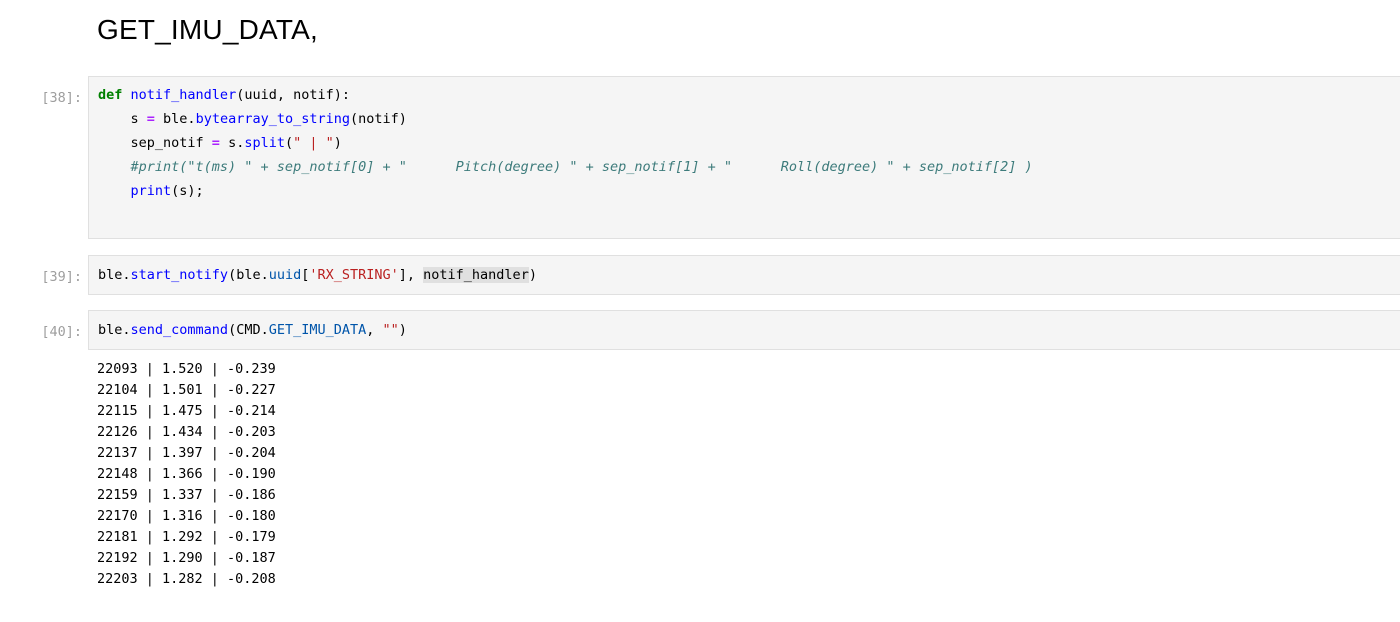 The width and height of the screenshot is (1400, 622). What do you see at coordinates (207, 29) in the screenshot?
I see `section-heading: GET_IMU_DATA,` at bounding box center [207, 29].